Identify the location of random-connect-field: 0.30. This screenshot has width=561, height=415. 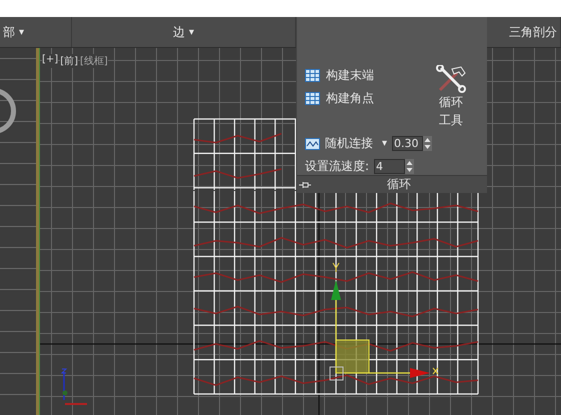
(408, 143).